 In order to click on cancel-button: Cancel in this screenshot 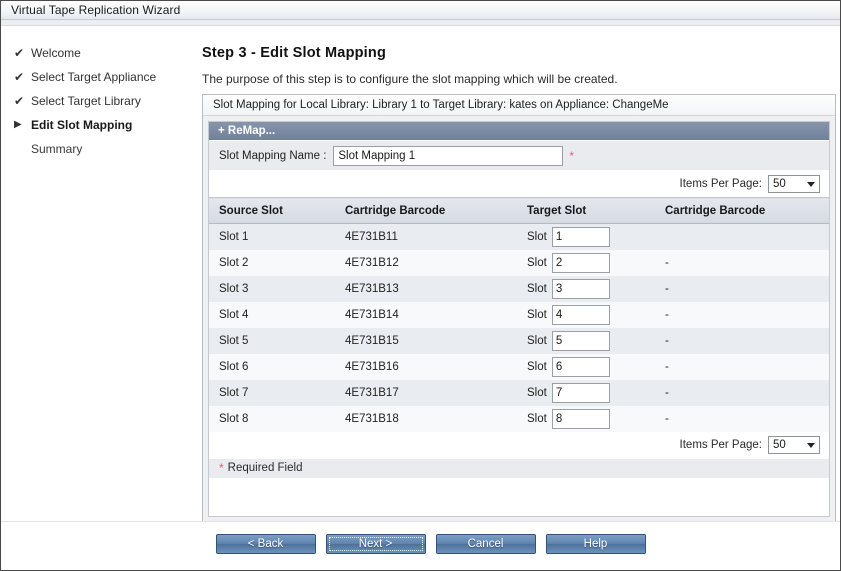, I will do `click(485, 544)`.